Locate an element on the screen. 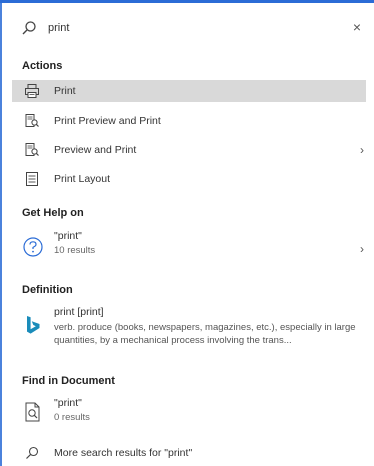 The height and width of the screenshot is (466, 374). left-accent-edge is located at coordinates (1, 233).